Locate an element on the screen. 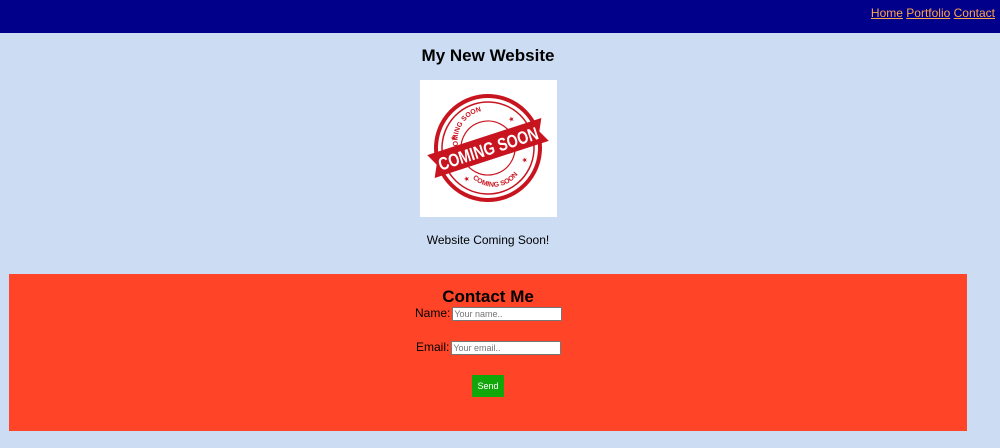  contact-title: Contact Me is located at coordinates (488, 296).